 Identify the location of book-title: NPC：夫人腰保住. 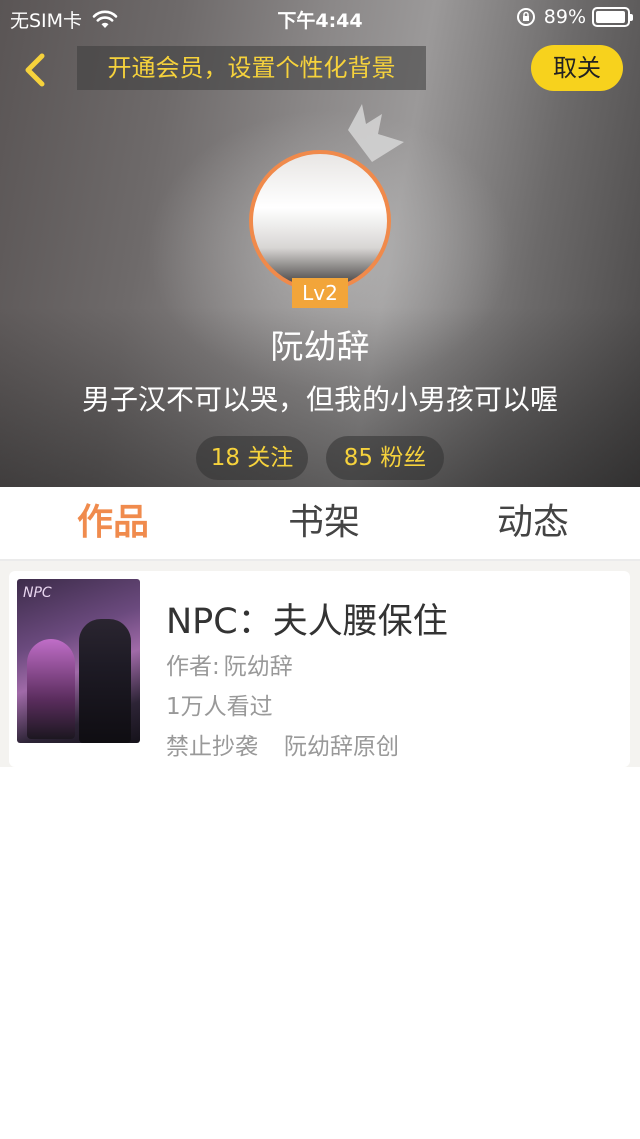
(307, 618).